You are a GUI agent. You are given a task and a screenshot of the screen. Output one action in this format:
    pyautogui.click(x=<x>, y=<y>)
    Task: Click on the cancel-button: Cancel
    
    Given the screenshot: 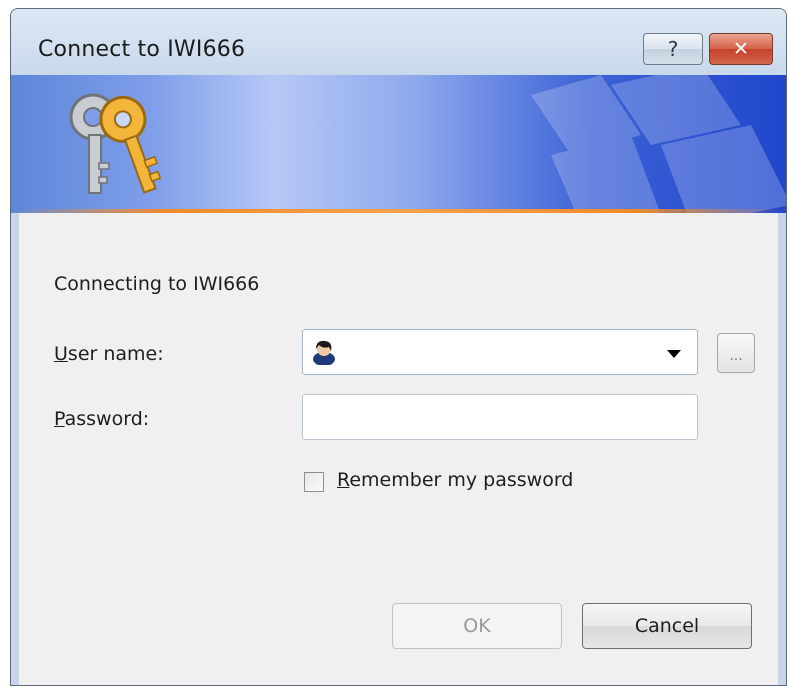 What is the action you would take?
    pyautogui.click(x=667, y=626)
    